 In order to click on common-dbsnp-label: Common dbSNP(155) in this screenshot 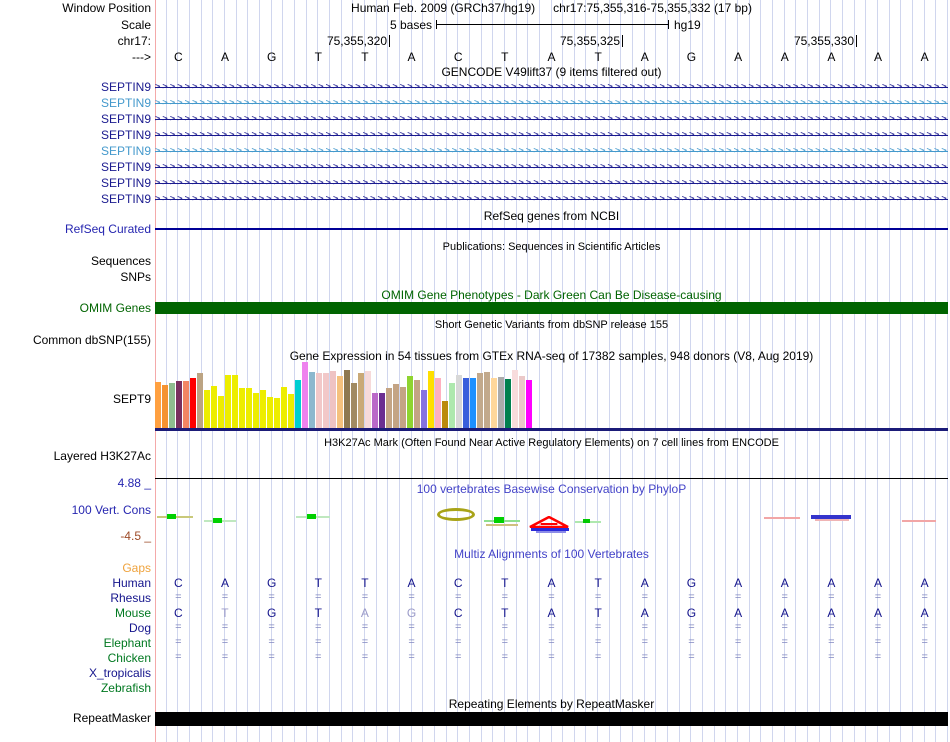, I will do `click(75, 340)`.